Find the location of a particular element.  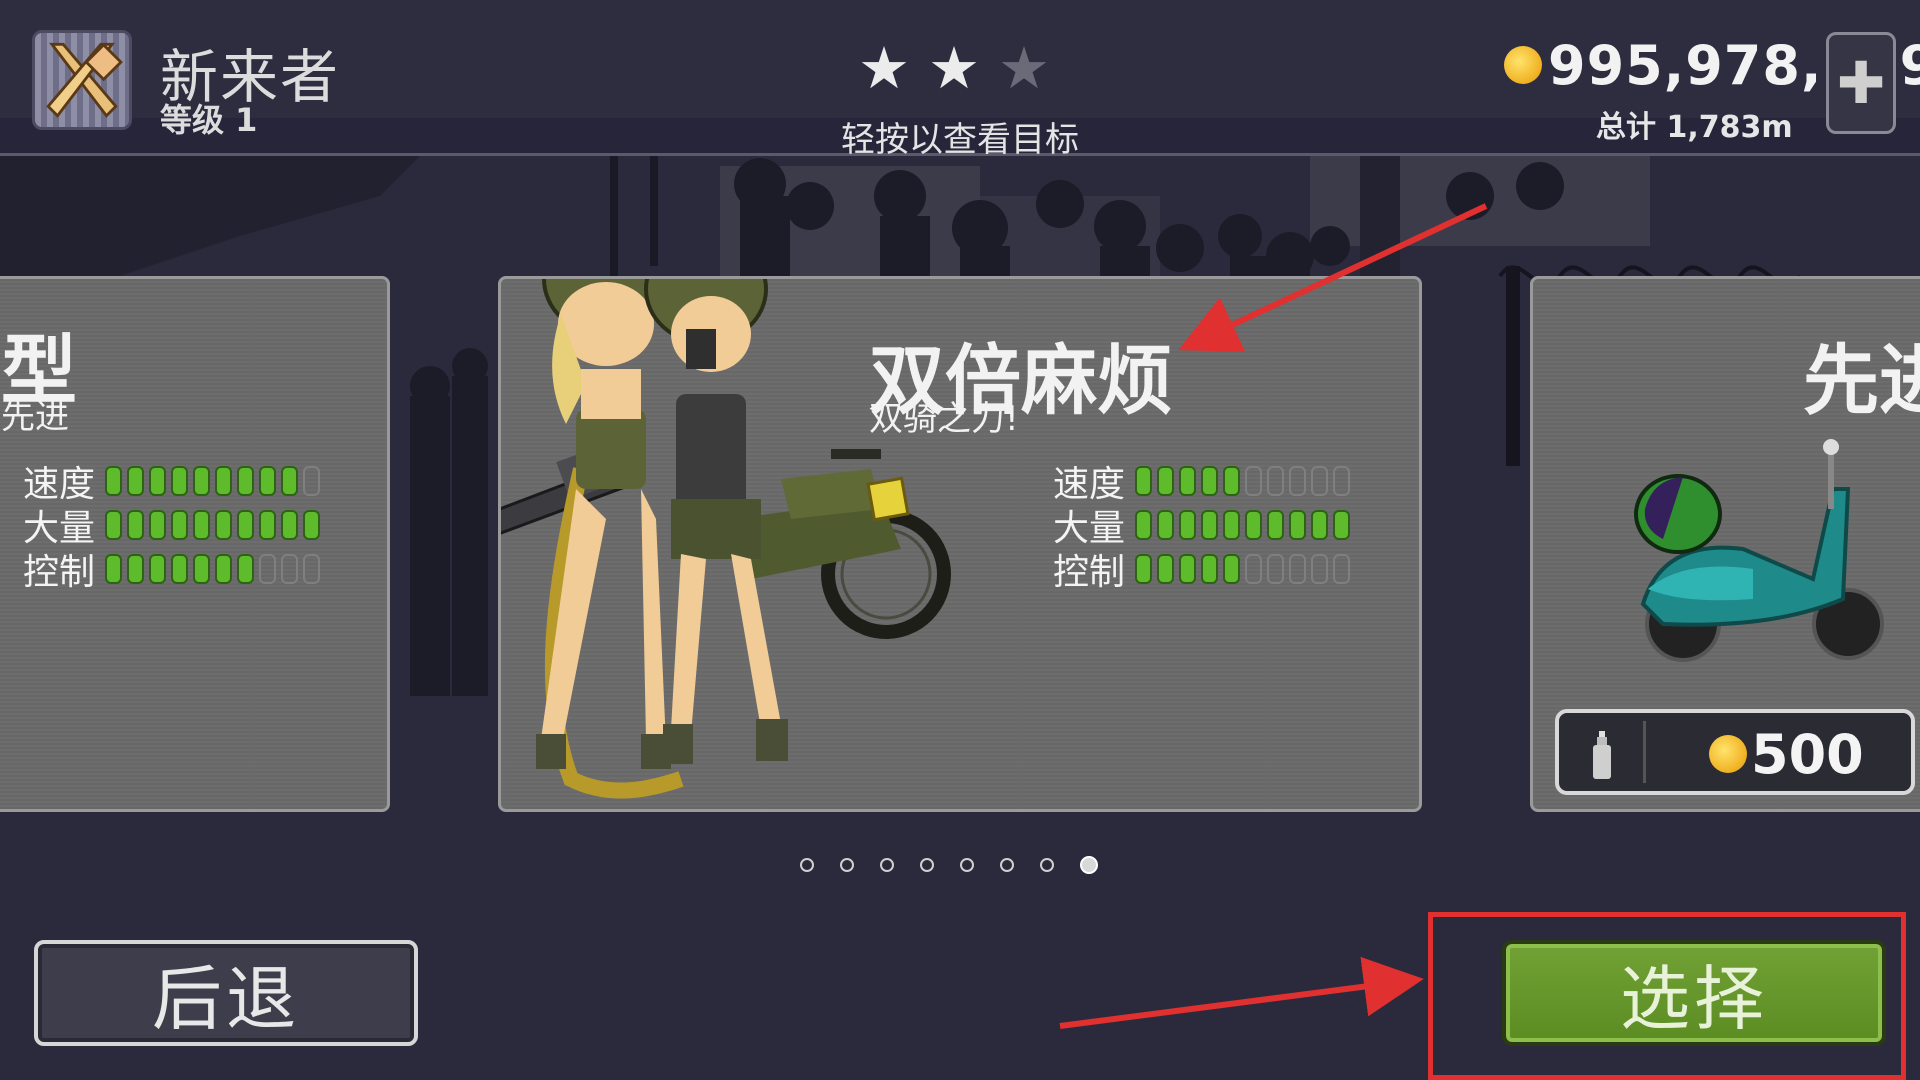

page-dot-active is located at coordinates (1089, 865).